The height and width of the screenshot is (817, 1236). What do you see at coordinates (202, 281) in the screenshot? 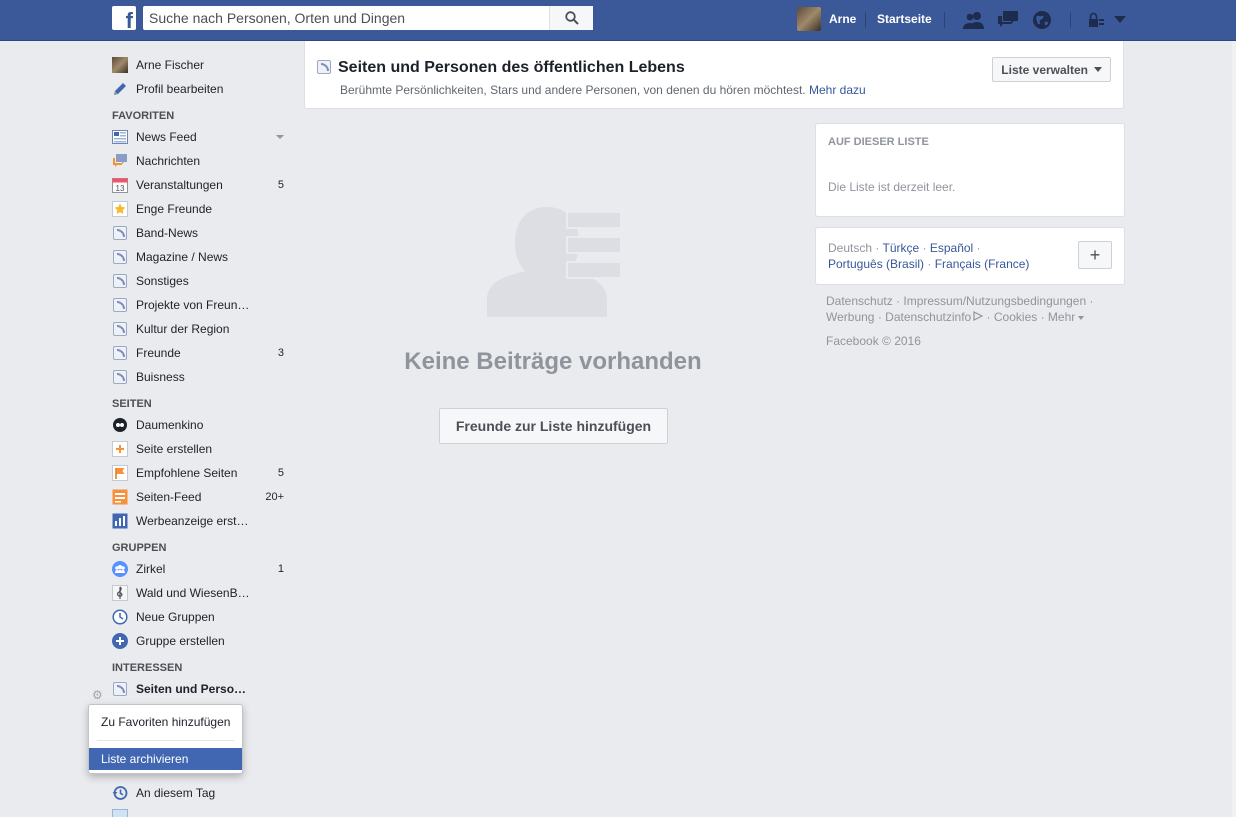
I see `sidebar-item-sonstiges: Sonstiges` at bounding box center [202, 281].